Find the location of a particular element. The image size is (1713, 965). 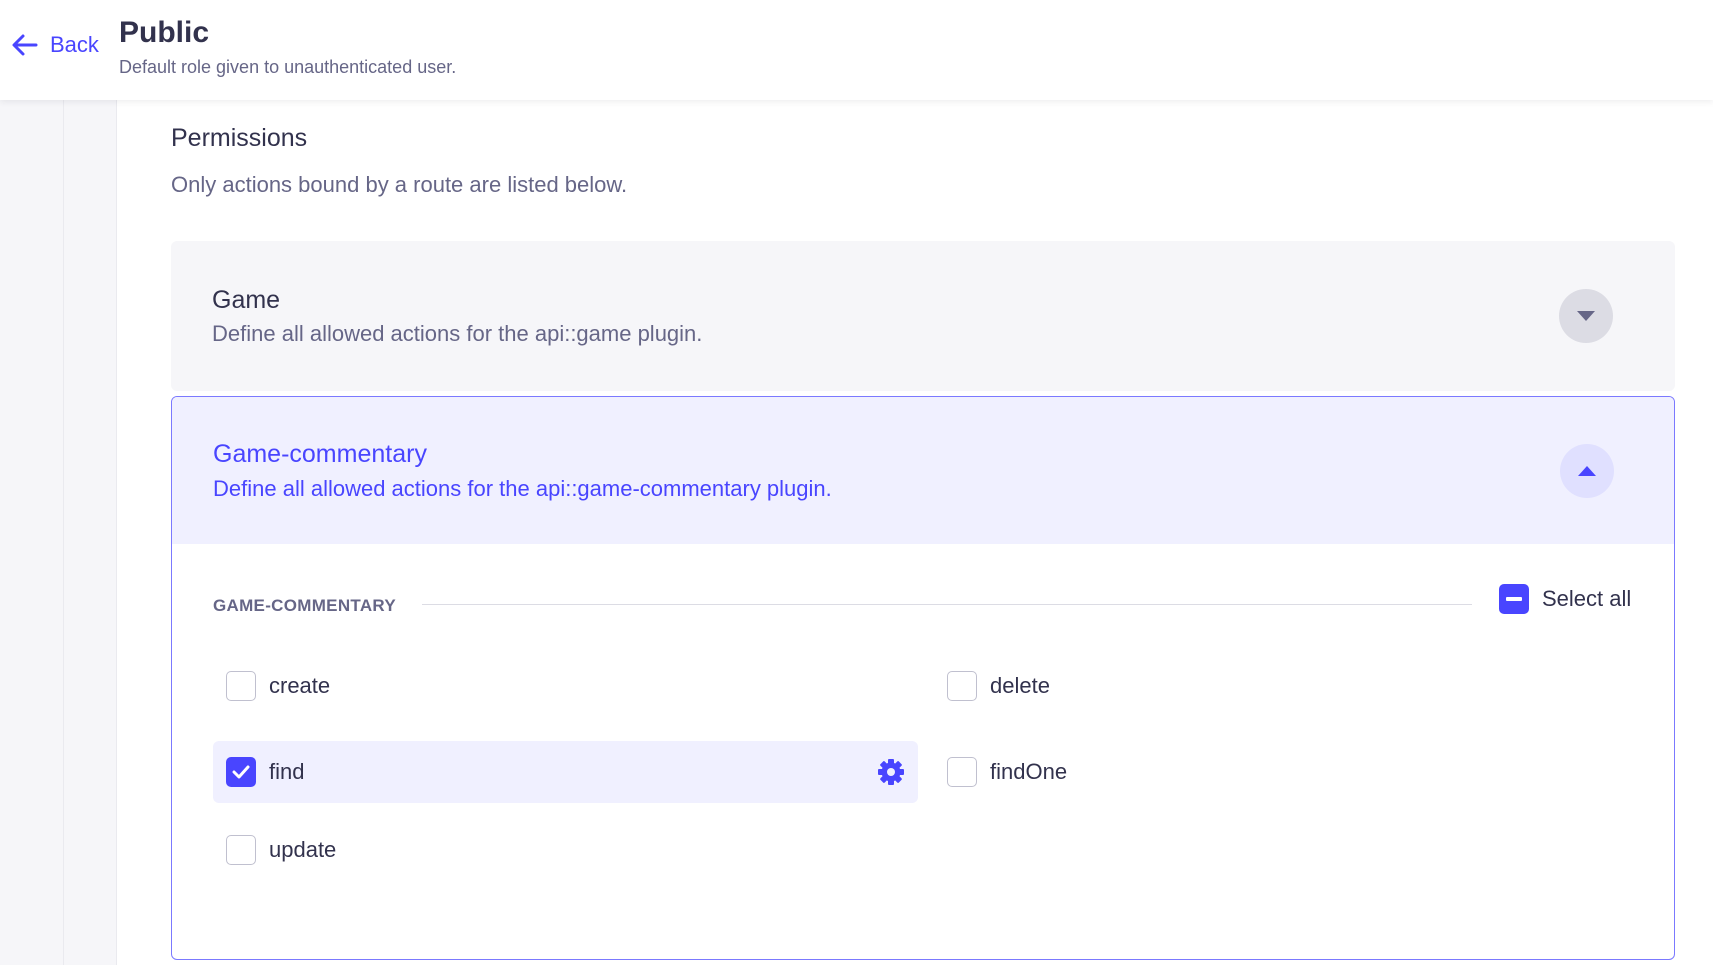

chevron-down-icon is located at coordinates (1586, 316).